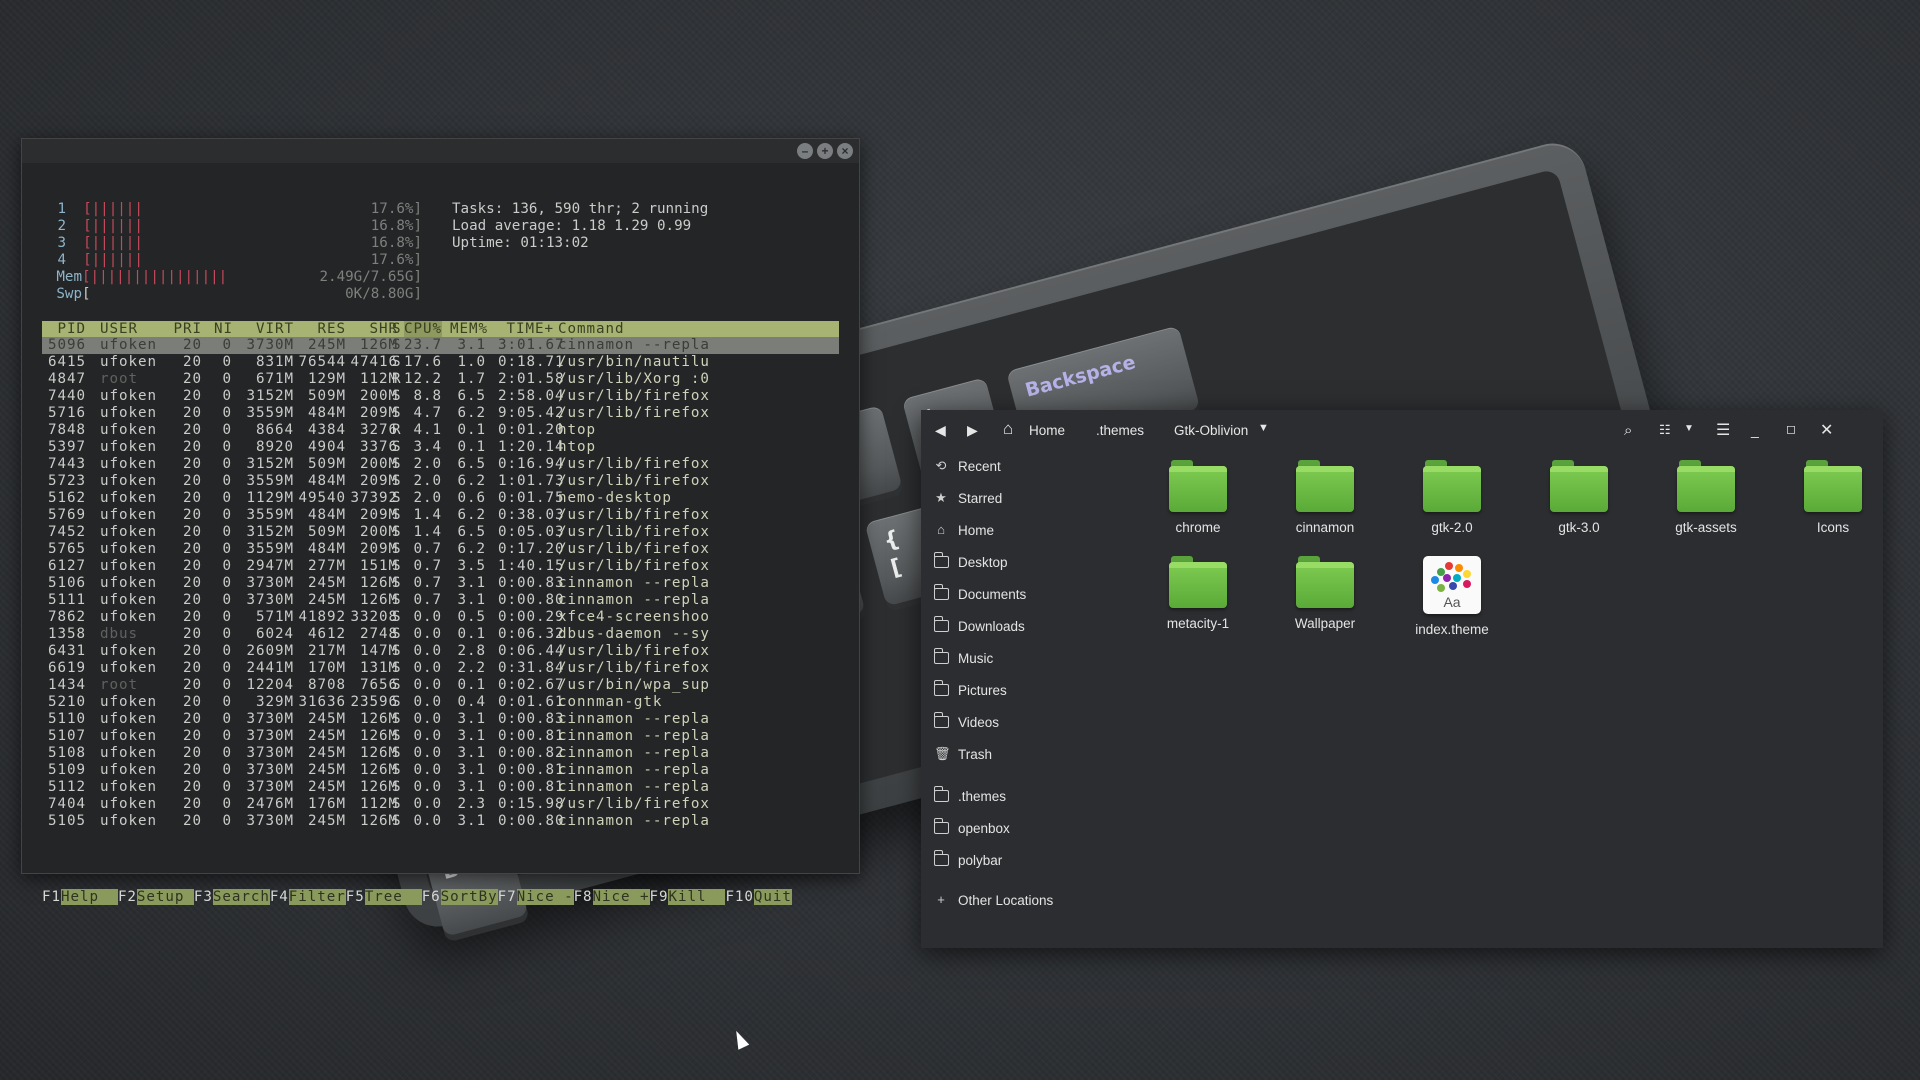 The width and height of the screenshot is (1920, 1080). I want to click on back-arrow-icon: ◀, so click(940, 430).